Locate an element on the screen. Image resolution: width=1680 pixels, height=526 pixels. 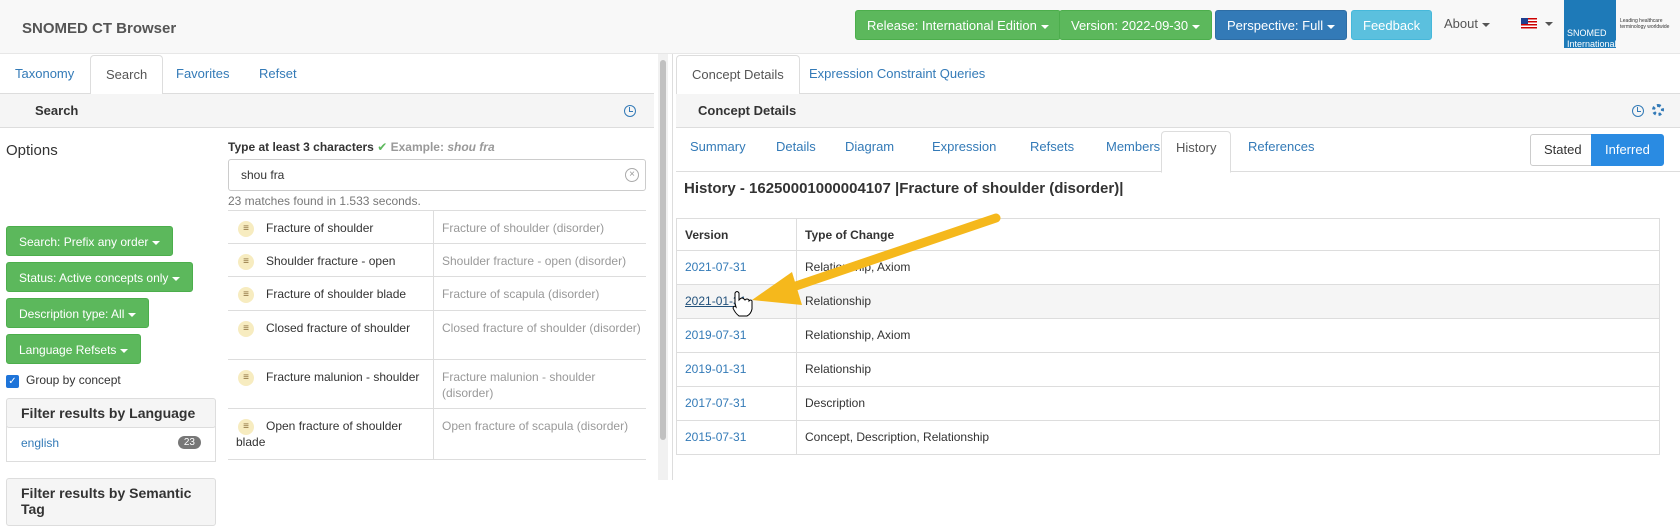
status-label: Status: Active concepts only is located at coordinates (94, 278).